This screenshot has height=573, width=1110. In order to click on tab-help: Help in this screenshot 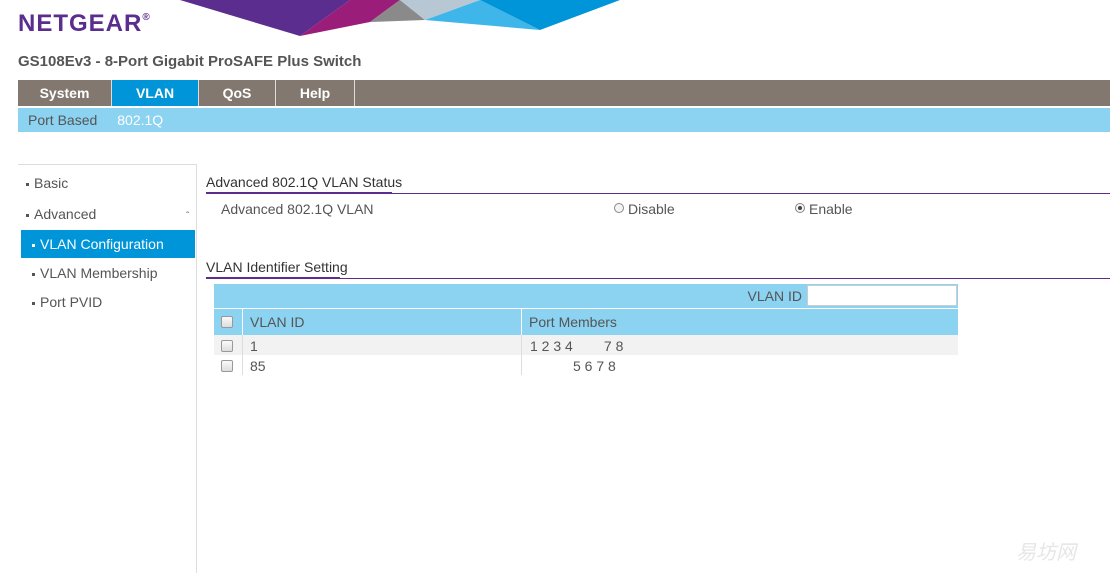, I will do `click(315, 93)`.